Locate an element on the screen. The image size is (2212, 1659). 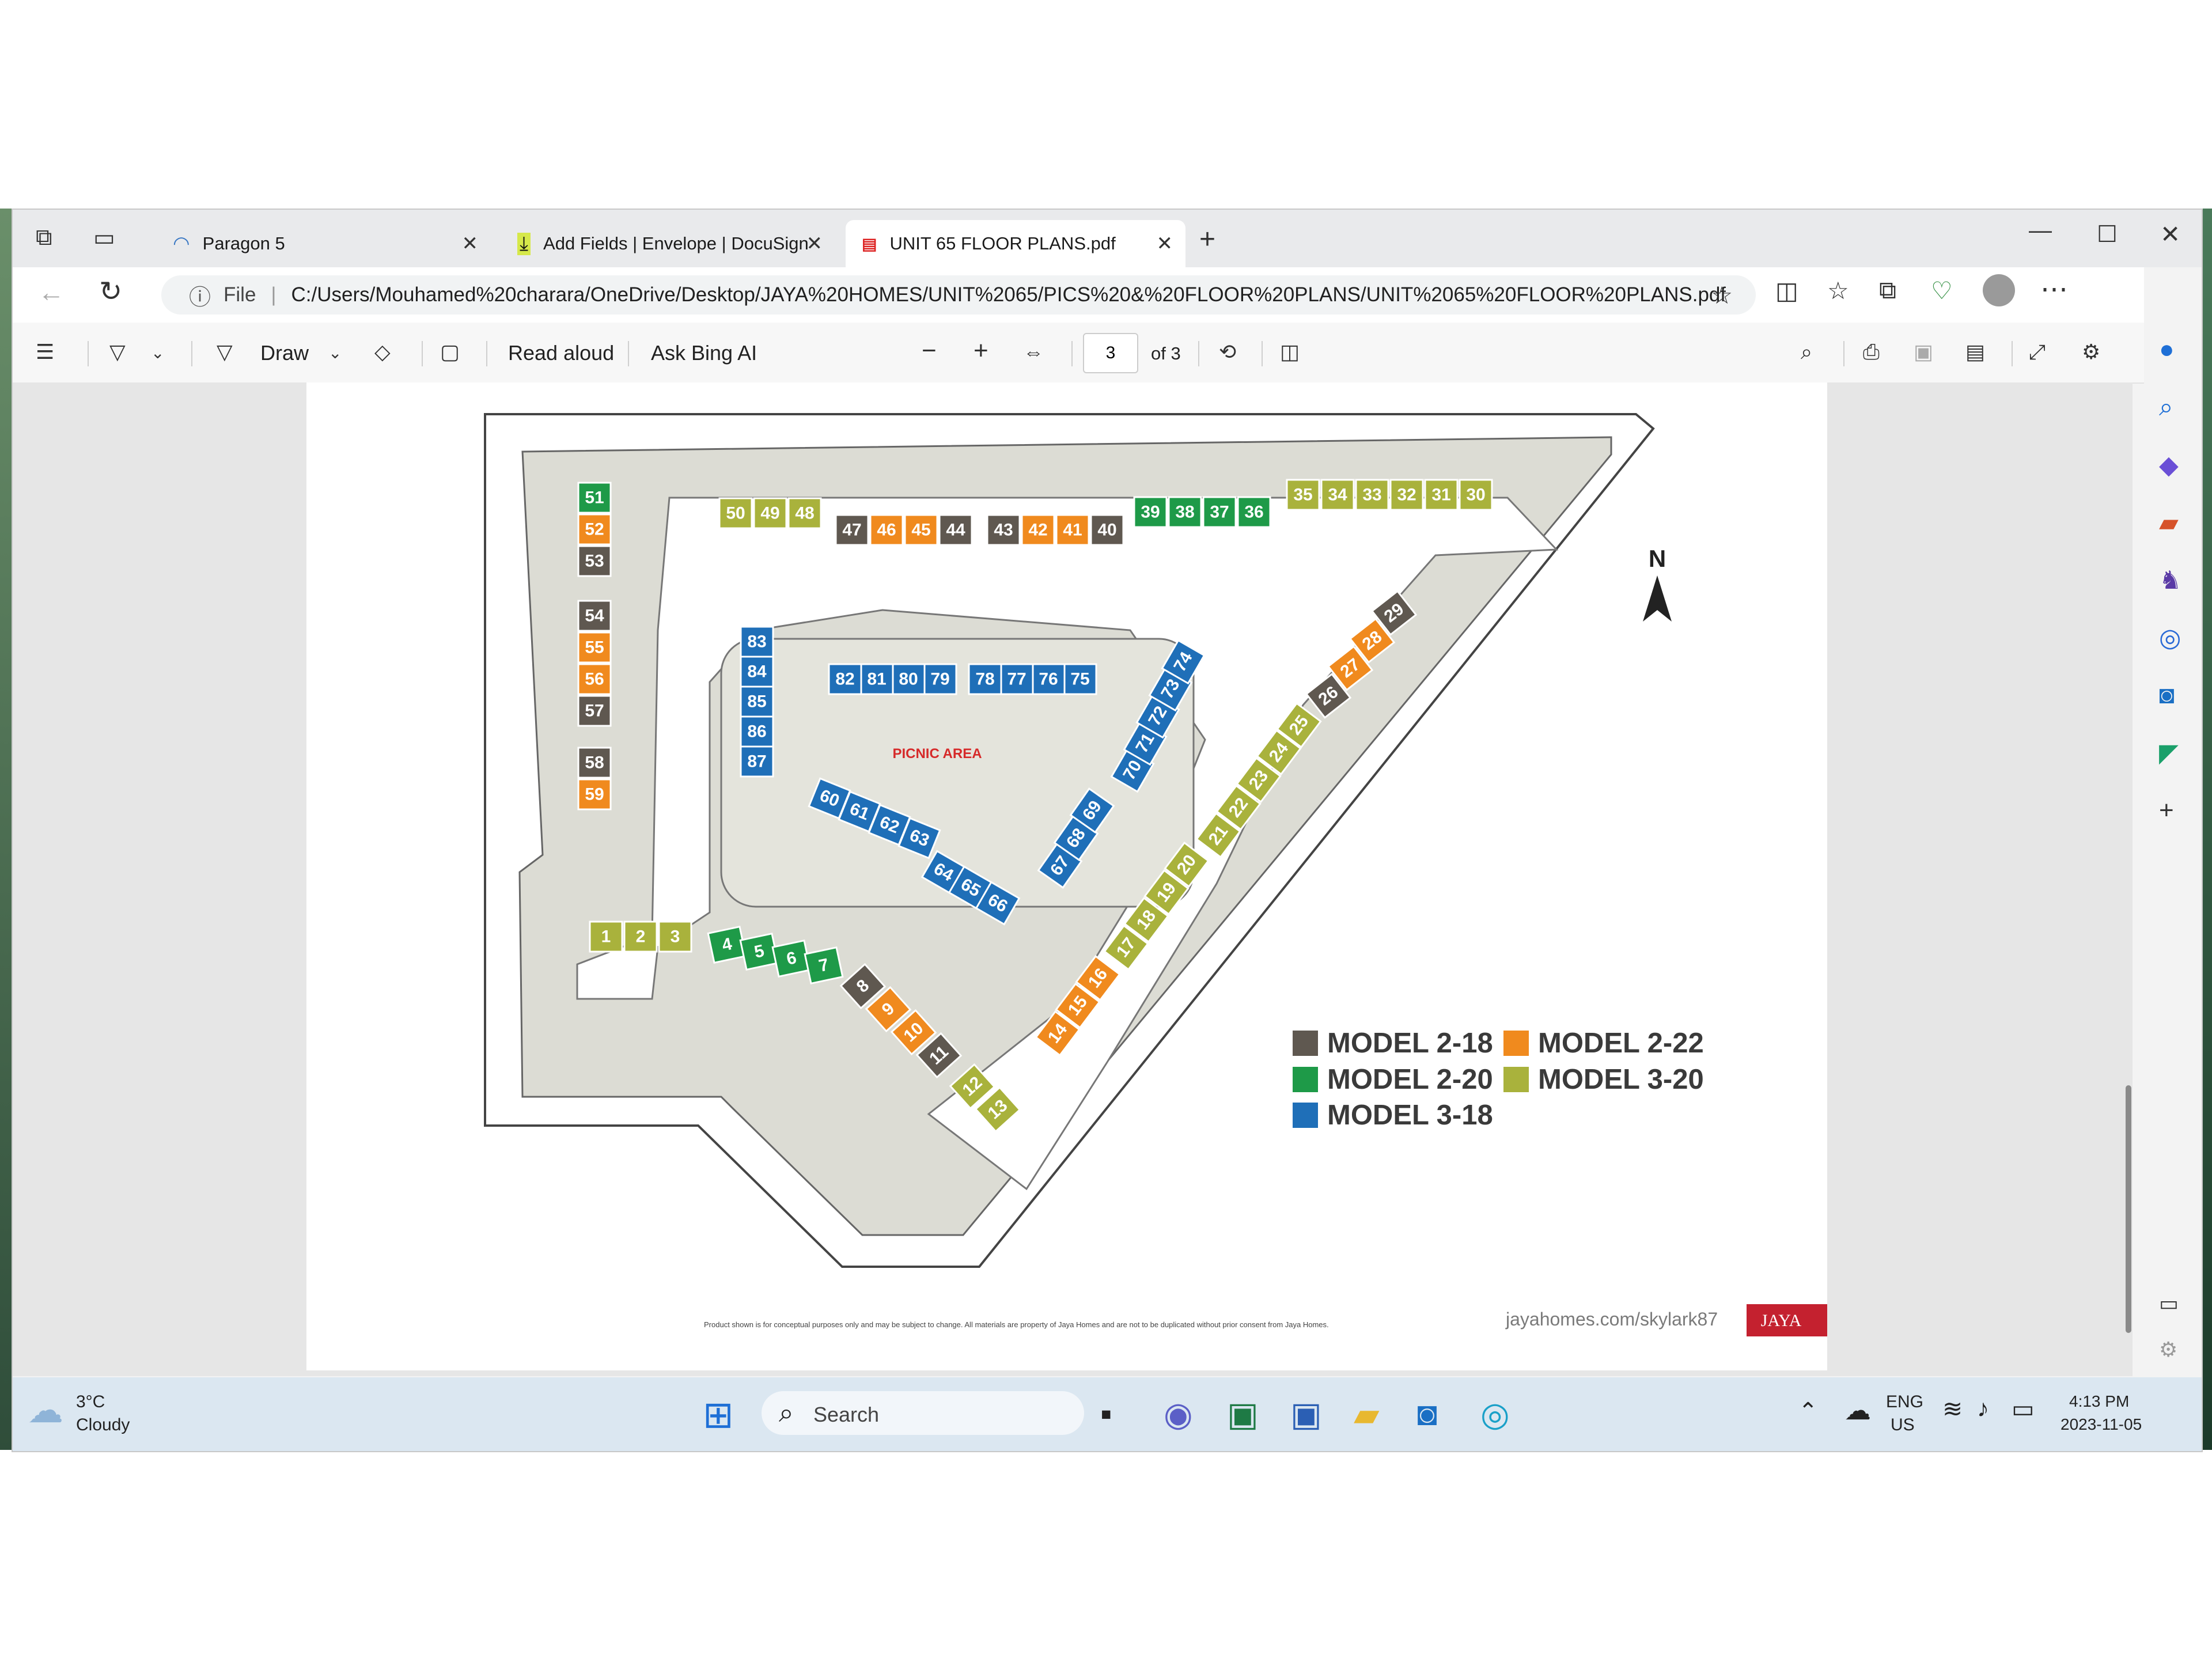
tab-docusign: ⤓ Add Fields | Envelope | DocuSign ✕ is located at coordinates (668, 243).